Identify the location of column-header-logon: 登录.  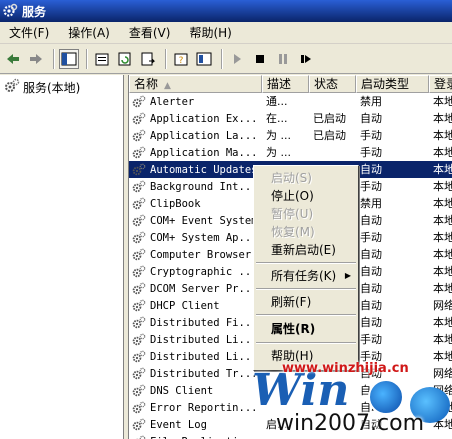
(440, 84).